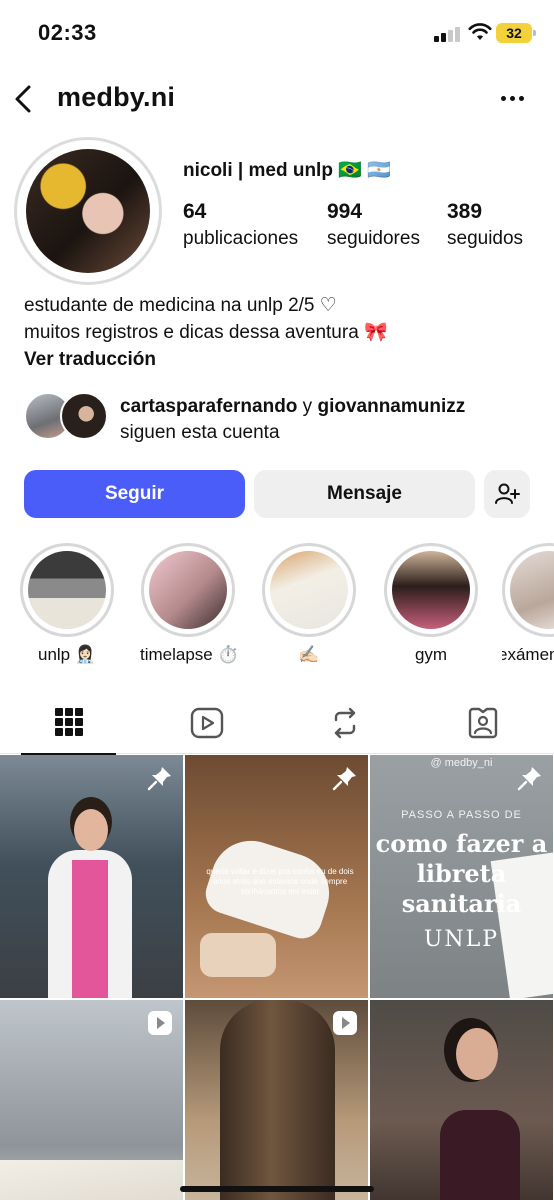 This screenshot has height=1200, width=554. I want to click on story-highlight: unlp 👩🏻‍⚕️, so click(67, 604).